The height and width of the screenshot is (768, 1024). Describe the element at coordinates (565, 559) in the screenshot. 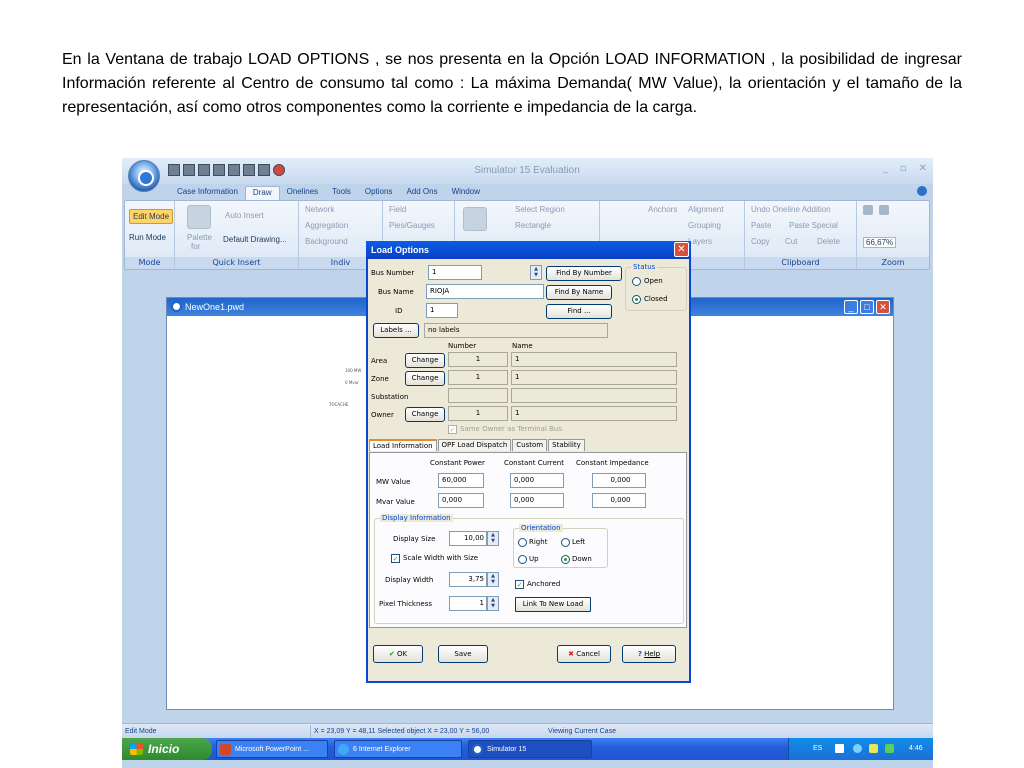

I see `orientation-down-radio` at that location.